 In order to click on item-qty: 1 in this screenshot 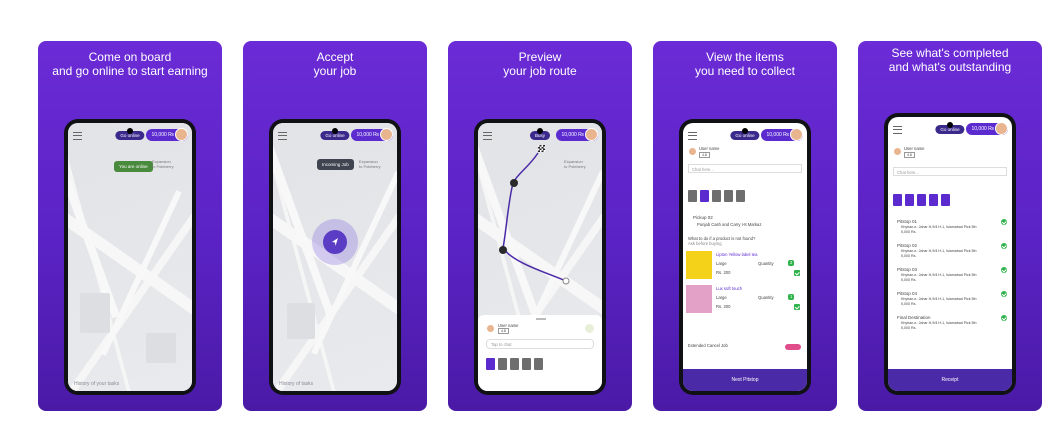, I will do `click(791, 297)`.